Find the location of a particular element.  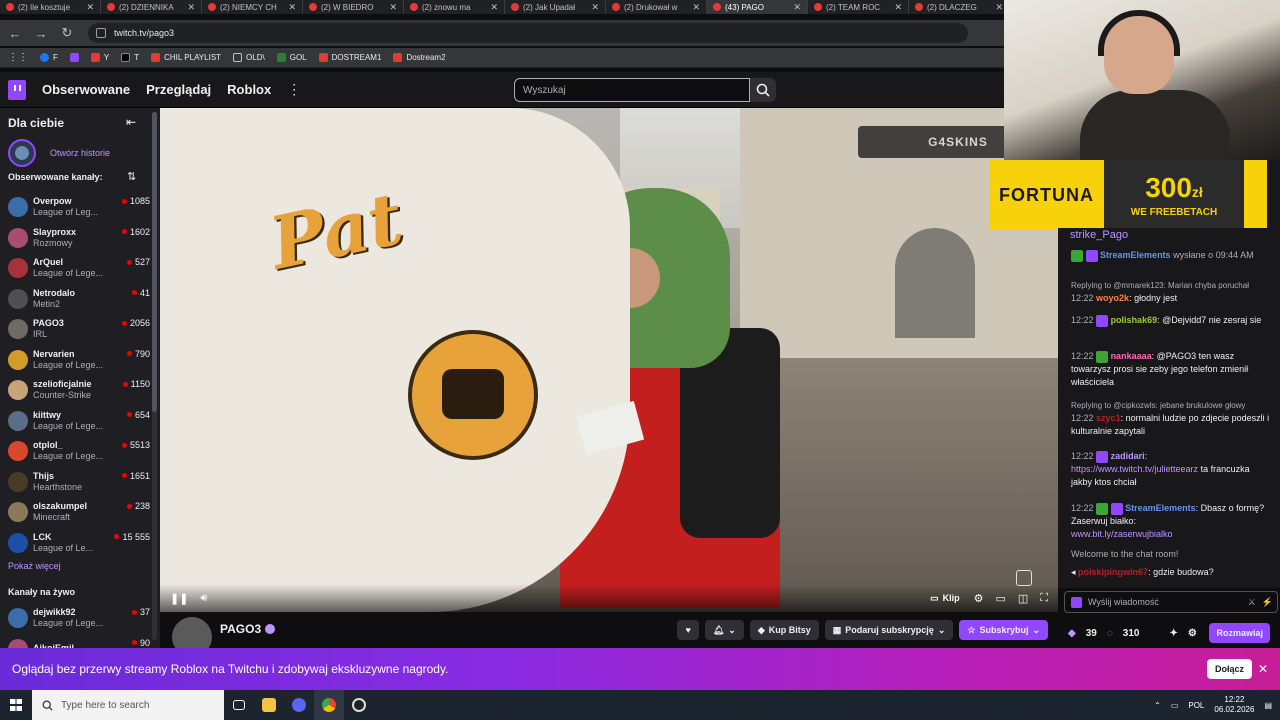

sidebar-channel: Nervarien League of Lege... 790 is located at coordinates (79, 360).